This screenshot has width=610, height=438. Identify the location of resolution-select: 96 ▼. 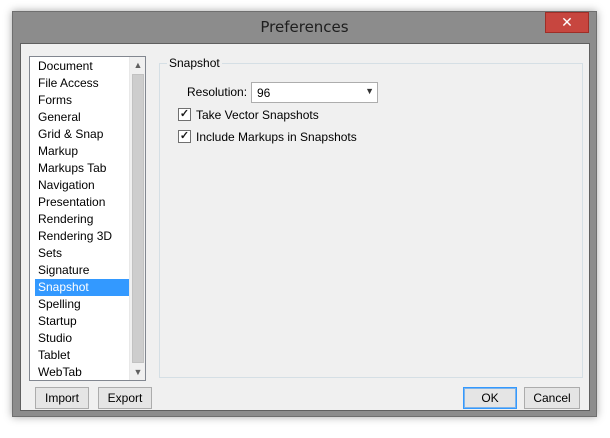
(314, 92).